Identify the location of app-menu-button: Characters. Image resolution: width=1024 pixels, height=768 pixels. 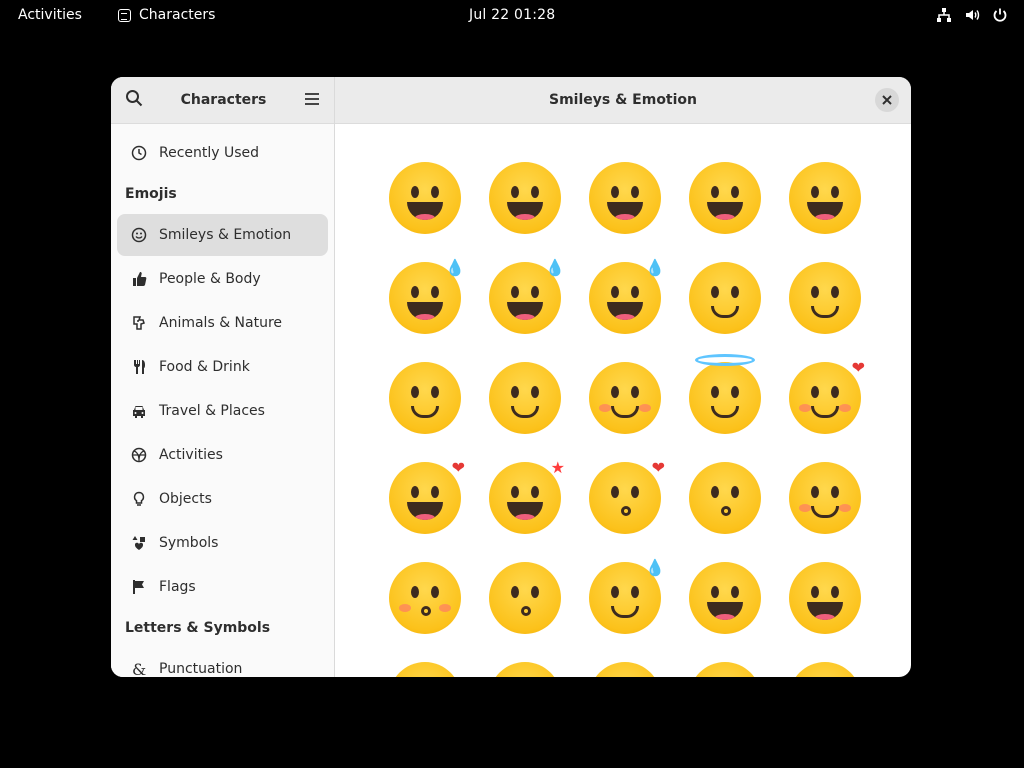
(166, 15).